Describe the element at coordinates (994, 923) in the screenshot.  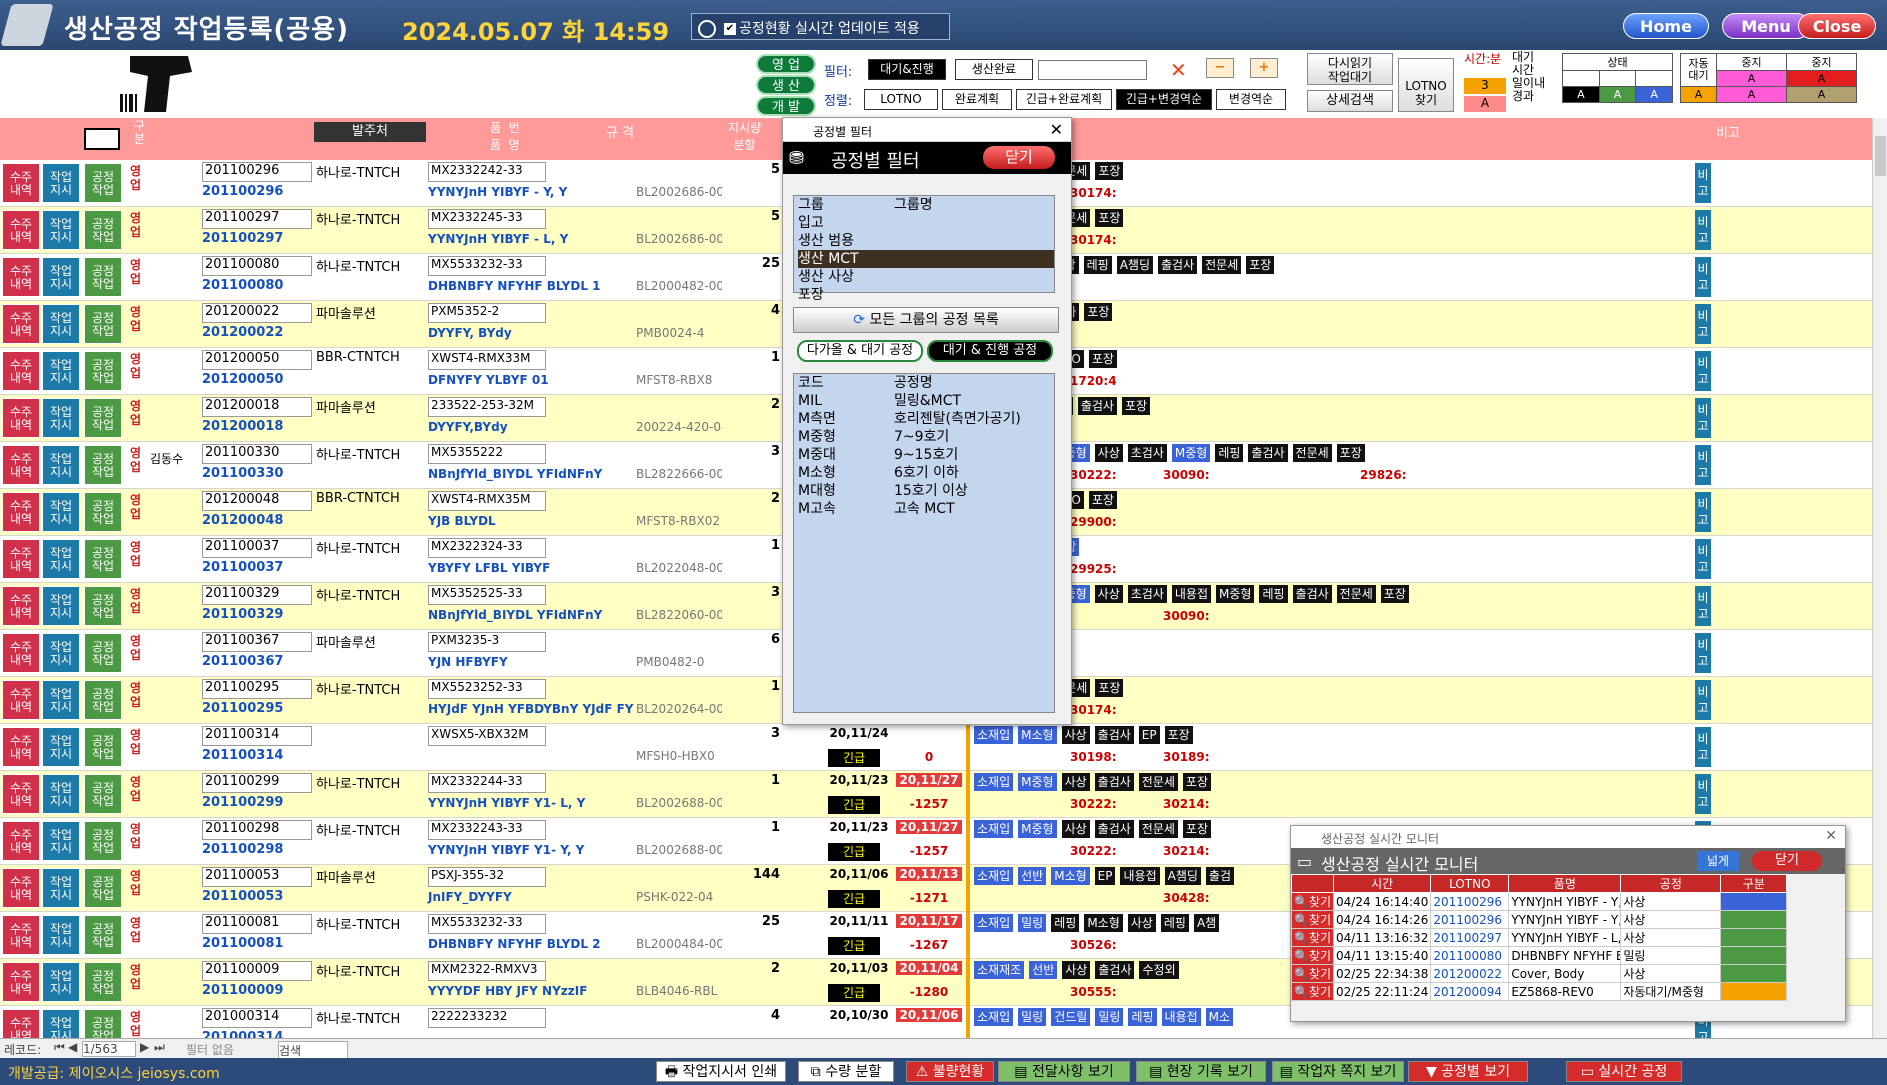
I see `process-chip: 소재입` at that location.